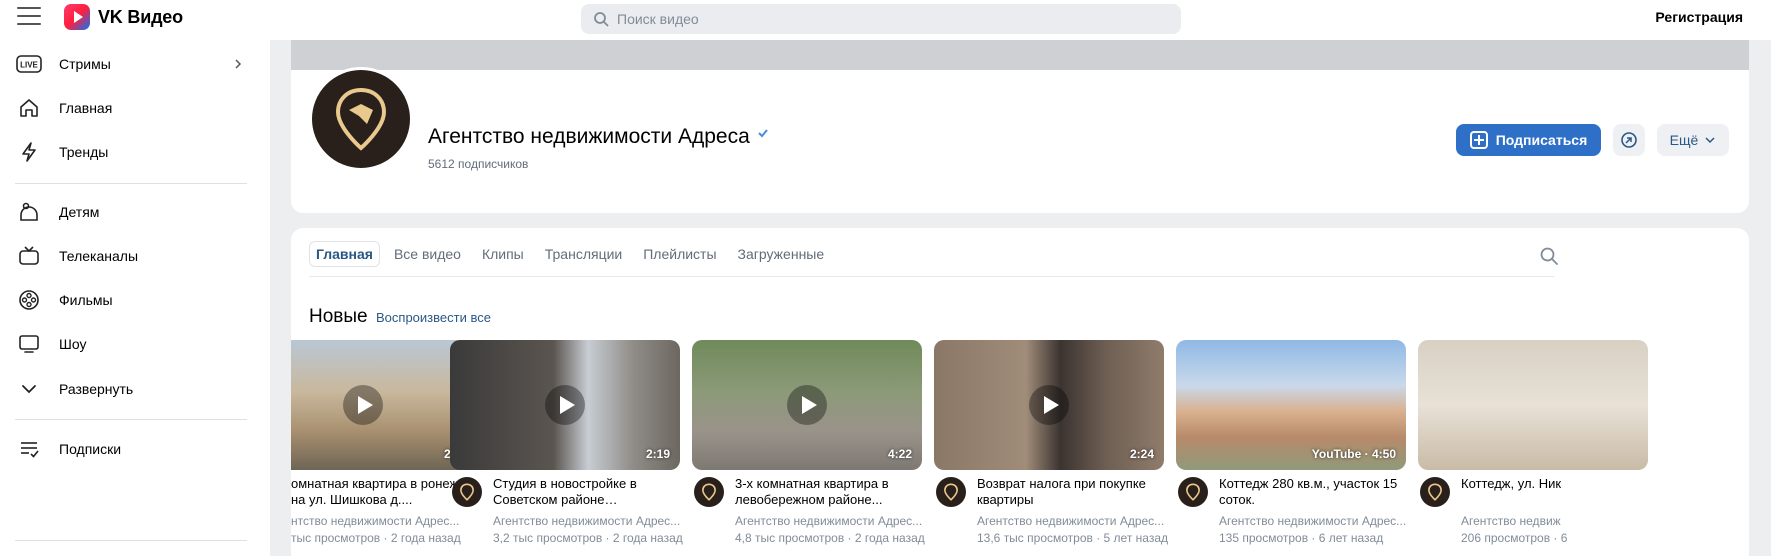 The height and width of the screenshot is (556, 1771). I want to click on share-icon, so click(1629, 140).